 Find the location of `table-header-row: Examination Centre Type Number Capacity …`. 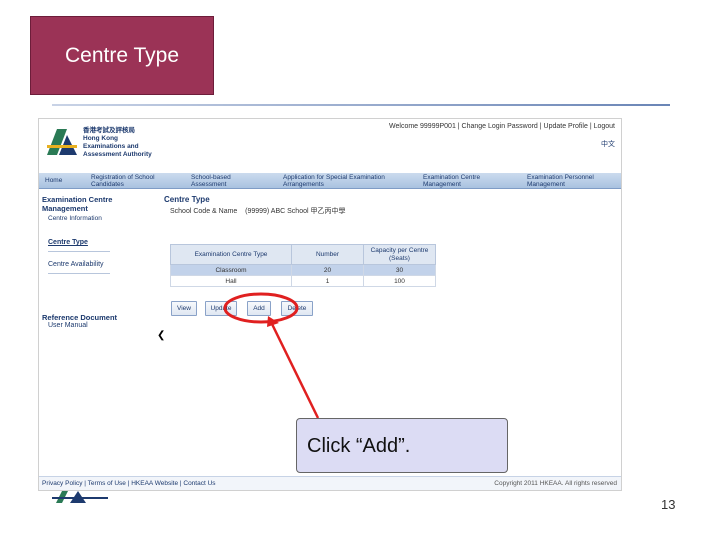

table-header-row: Examination Centre Type Number Capacity … is located at coordinates (303, 254).